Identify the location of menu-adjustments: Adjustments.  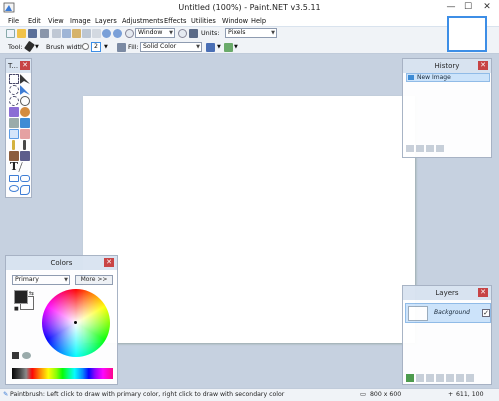
(142, 21).